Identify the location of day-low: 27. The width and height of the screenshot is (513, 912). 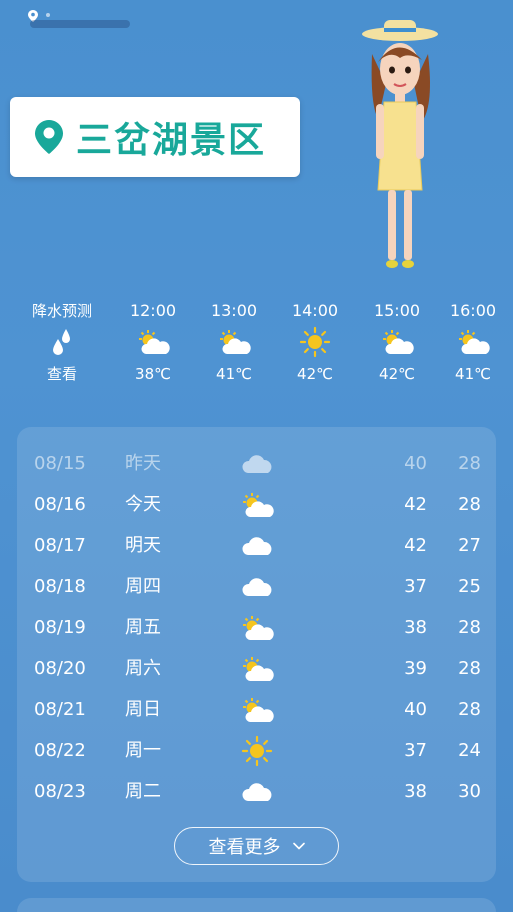
(469, 545).